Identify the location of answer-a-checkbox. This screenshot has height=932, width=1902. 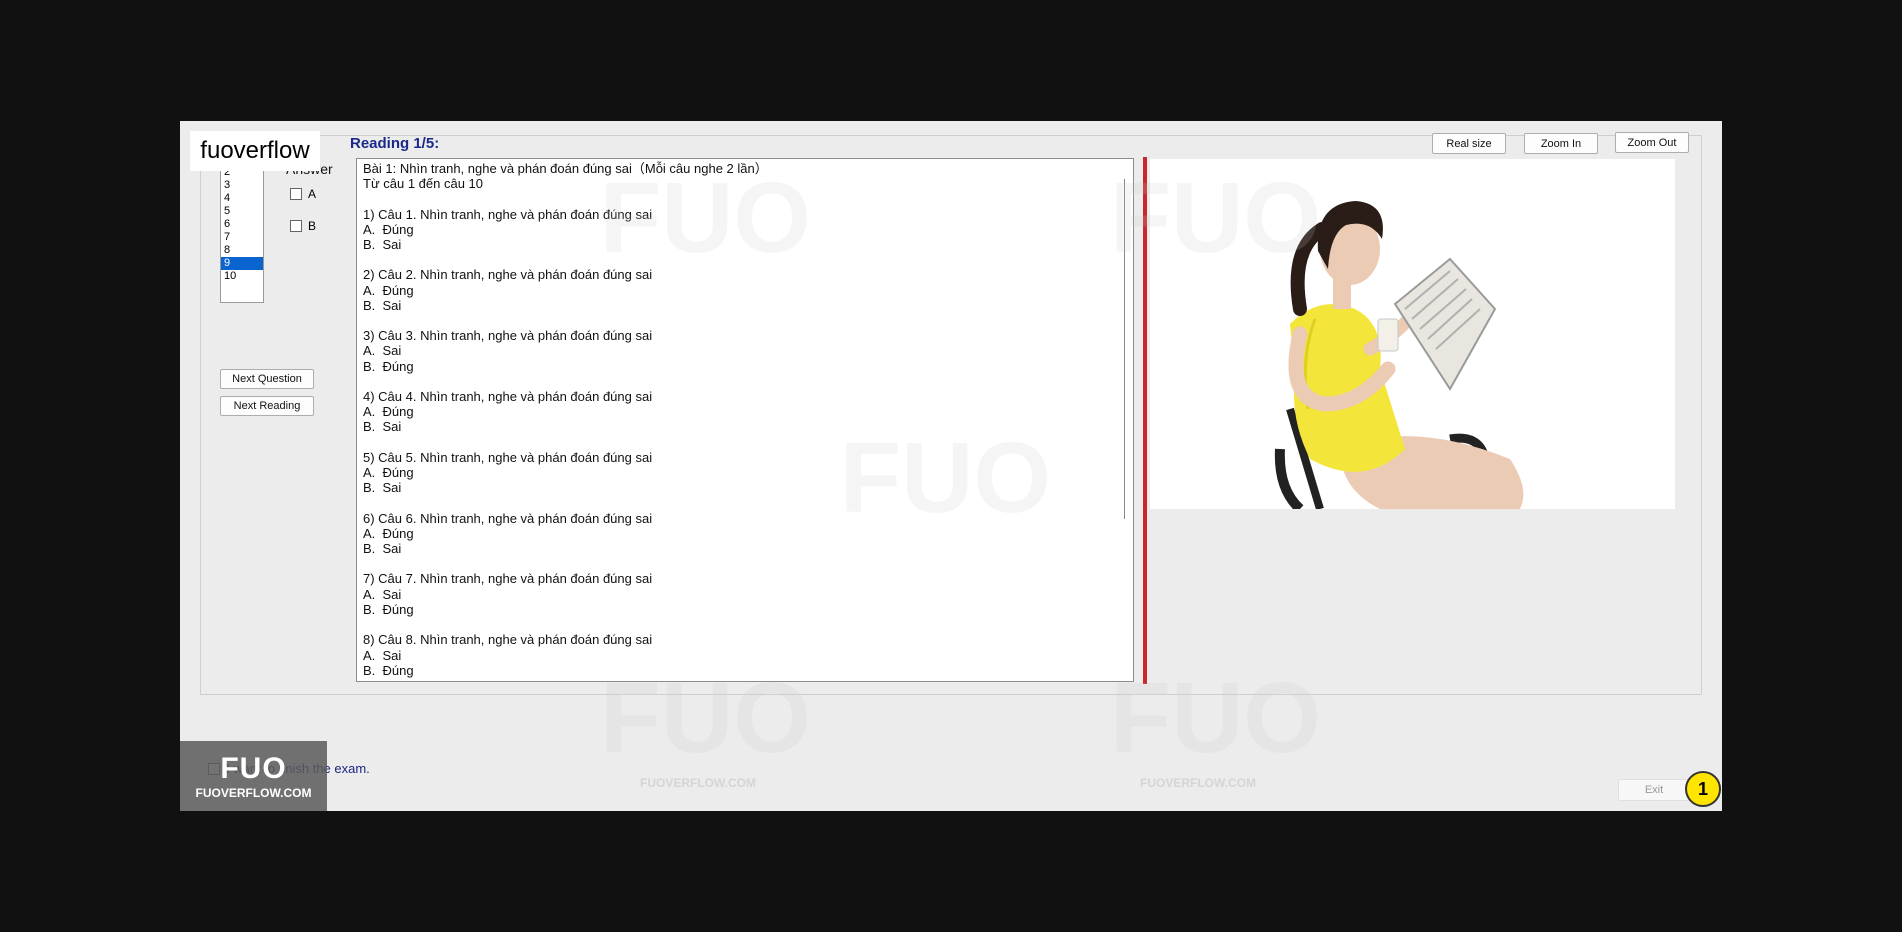
(296, 194).